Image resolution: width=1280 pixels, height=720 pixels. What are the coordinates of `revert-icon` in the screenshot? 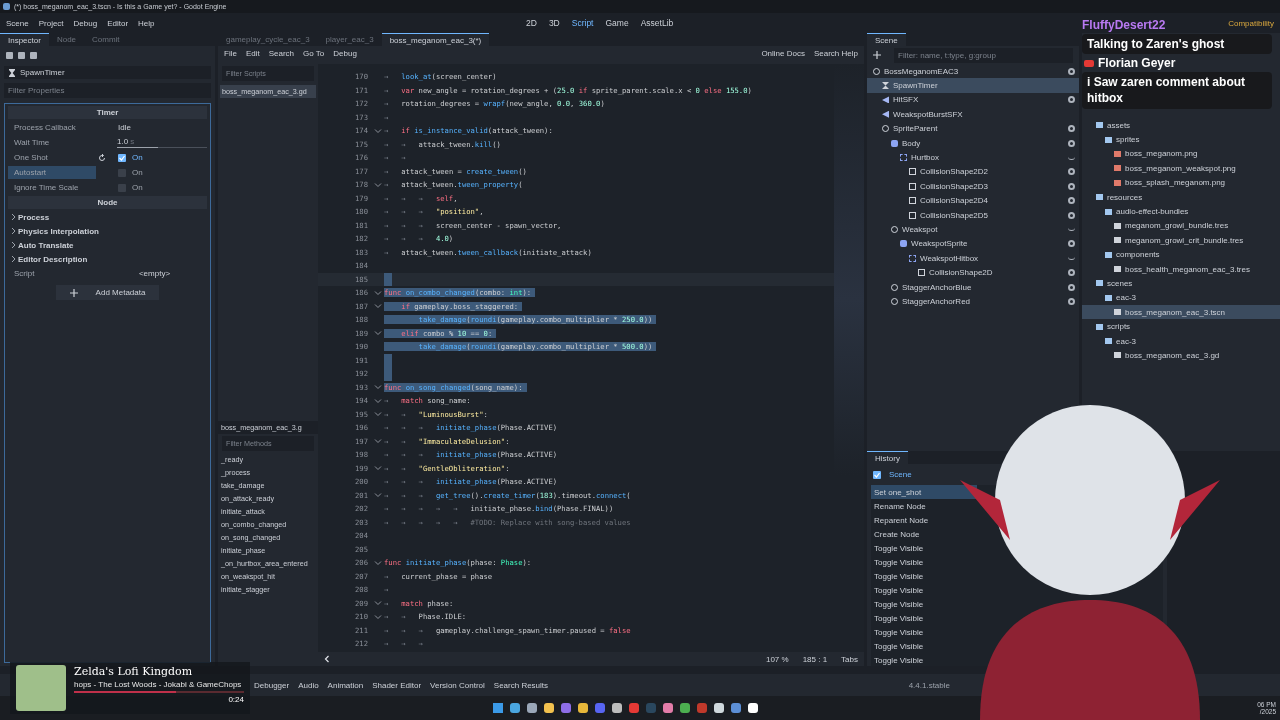 It's located at (102, 157).